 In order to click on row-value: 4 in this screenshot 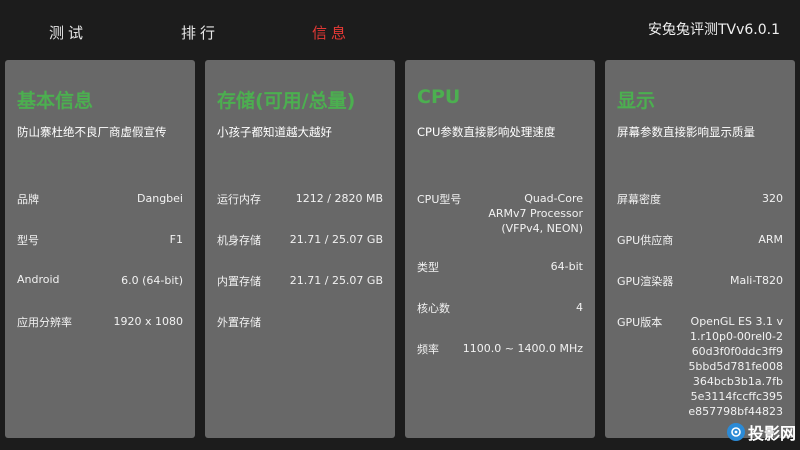, I will do `click(579, 307)`.